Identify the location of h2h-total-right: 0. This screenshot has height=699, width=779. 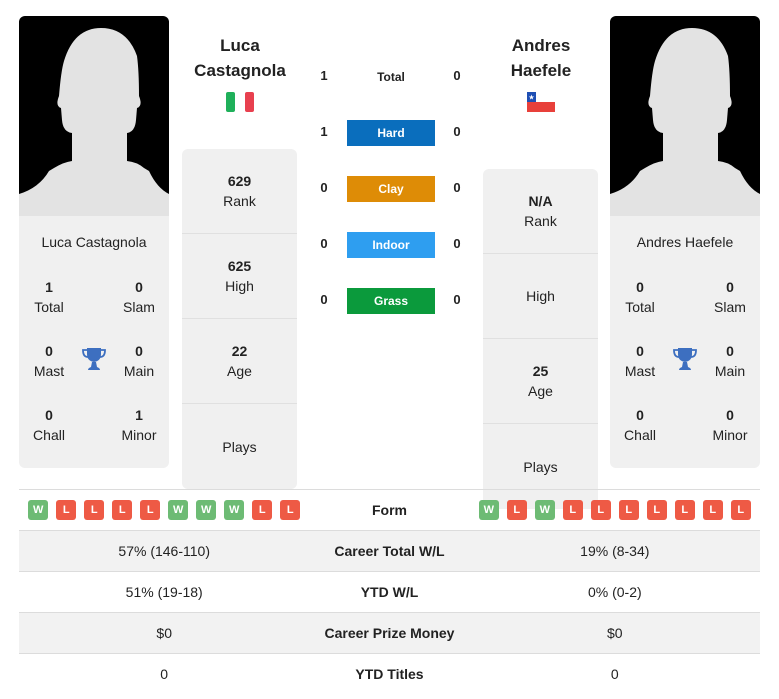
(457, 75).